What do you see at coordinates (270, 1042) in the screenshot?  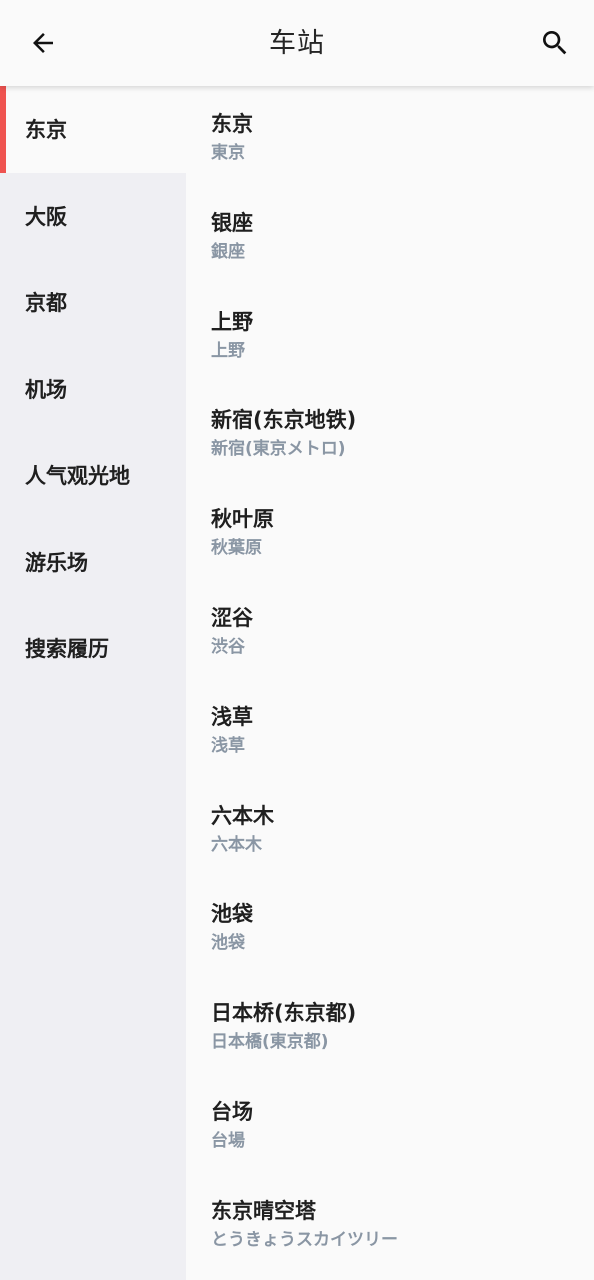 I see `station-native-name: 日本橋(東京都)` at bounding box center [270, 1042].